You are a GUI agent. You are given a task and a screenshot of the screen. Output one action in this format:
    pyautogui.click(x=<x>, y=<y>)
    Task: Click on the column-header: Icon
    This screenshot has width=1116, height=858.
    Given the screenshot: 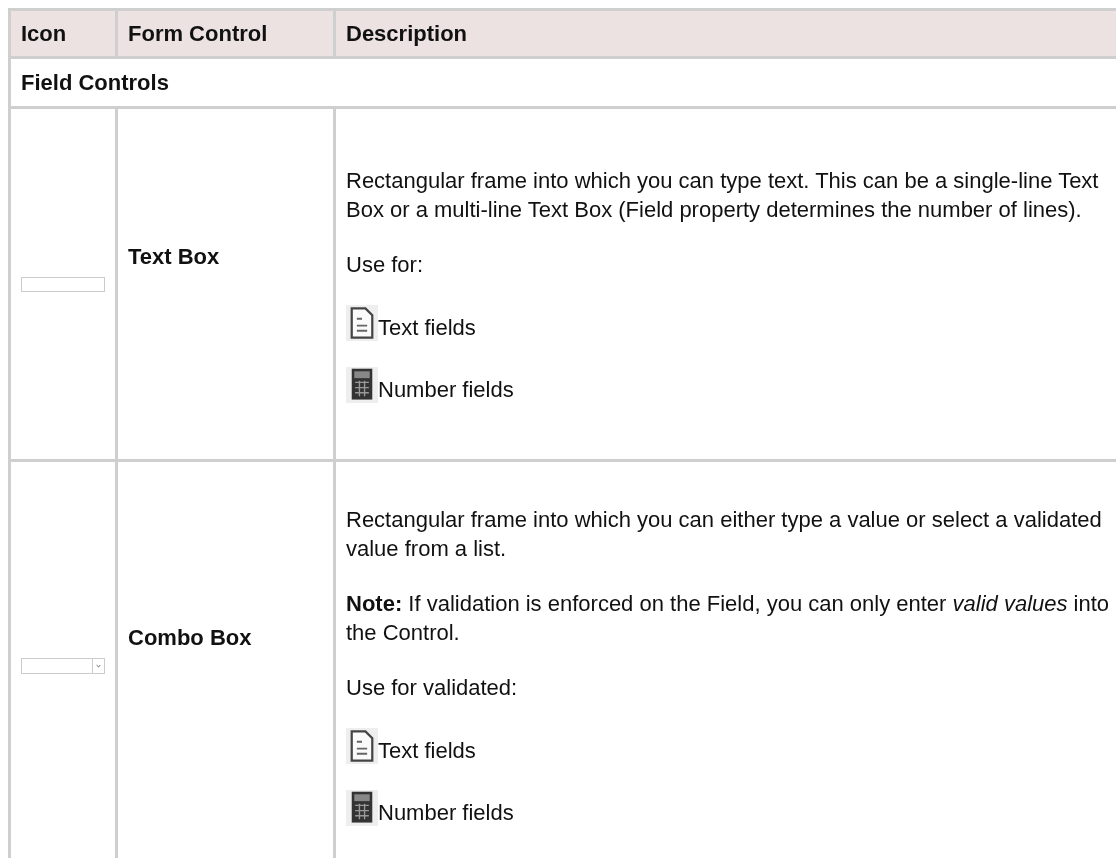 What is the action you would take?
    pyautogui.click(x=44, y=34)
    